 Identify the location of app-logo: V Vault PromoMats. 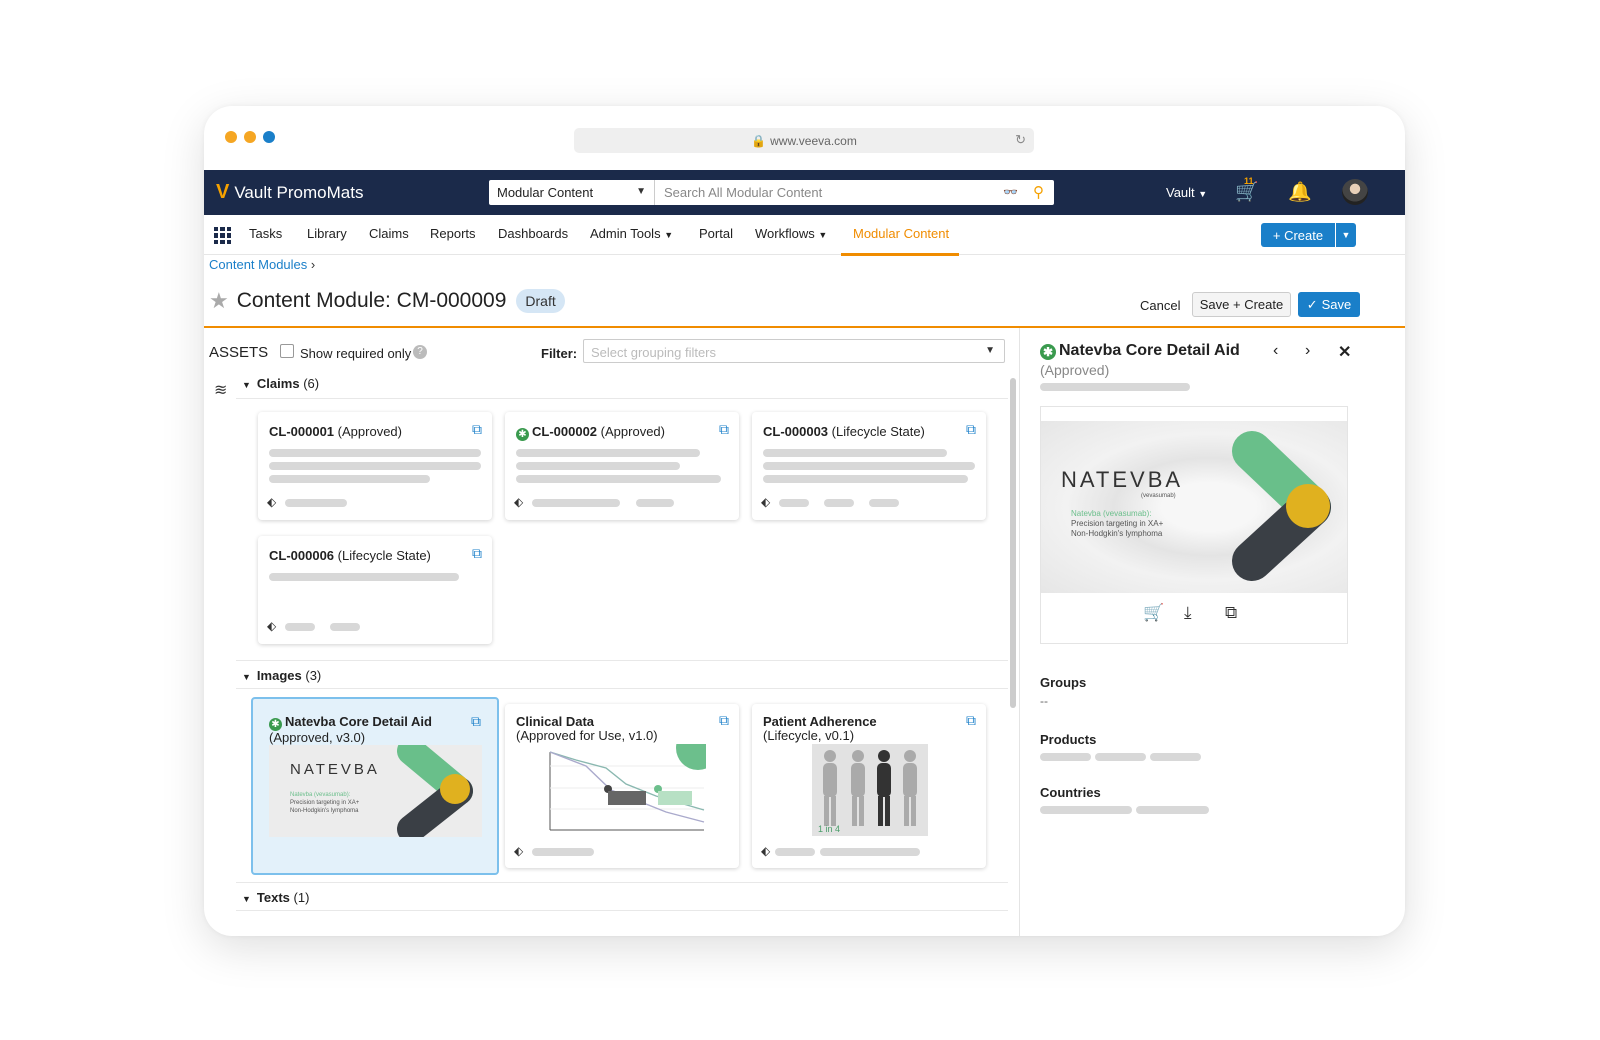
(289, 192).